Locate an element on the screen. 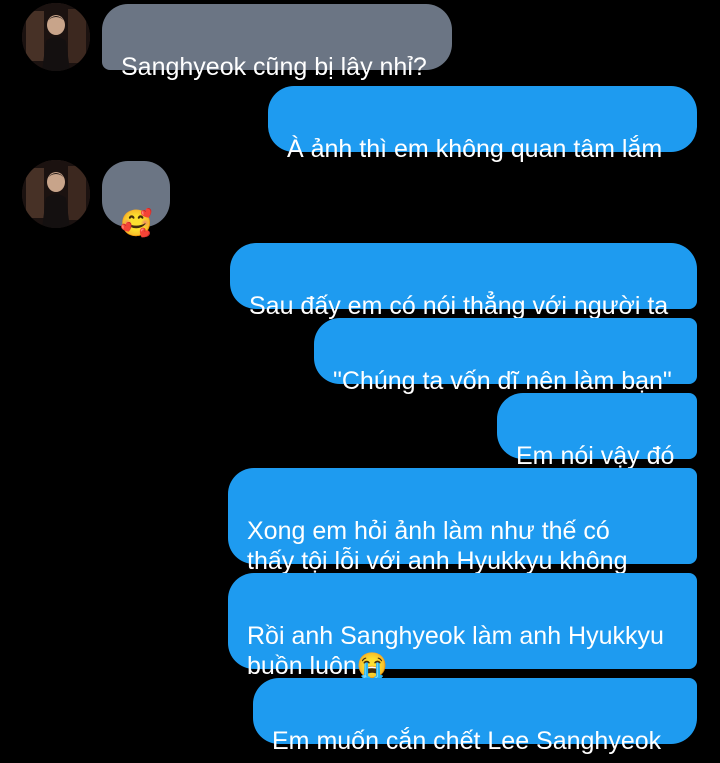  message-text: À ảnh thì em không quan tâm lắm is located at coordinates (475, 149).